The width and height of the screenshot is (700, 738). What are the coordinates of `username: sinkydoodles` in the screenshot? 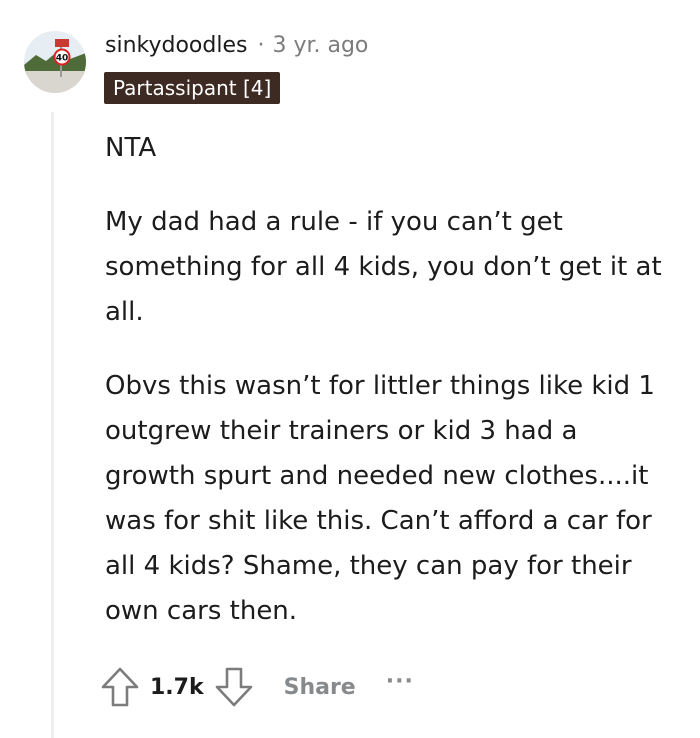 It's located at (176, 45).